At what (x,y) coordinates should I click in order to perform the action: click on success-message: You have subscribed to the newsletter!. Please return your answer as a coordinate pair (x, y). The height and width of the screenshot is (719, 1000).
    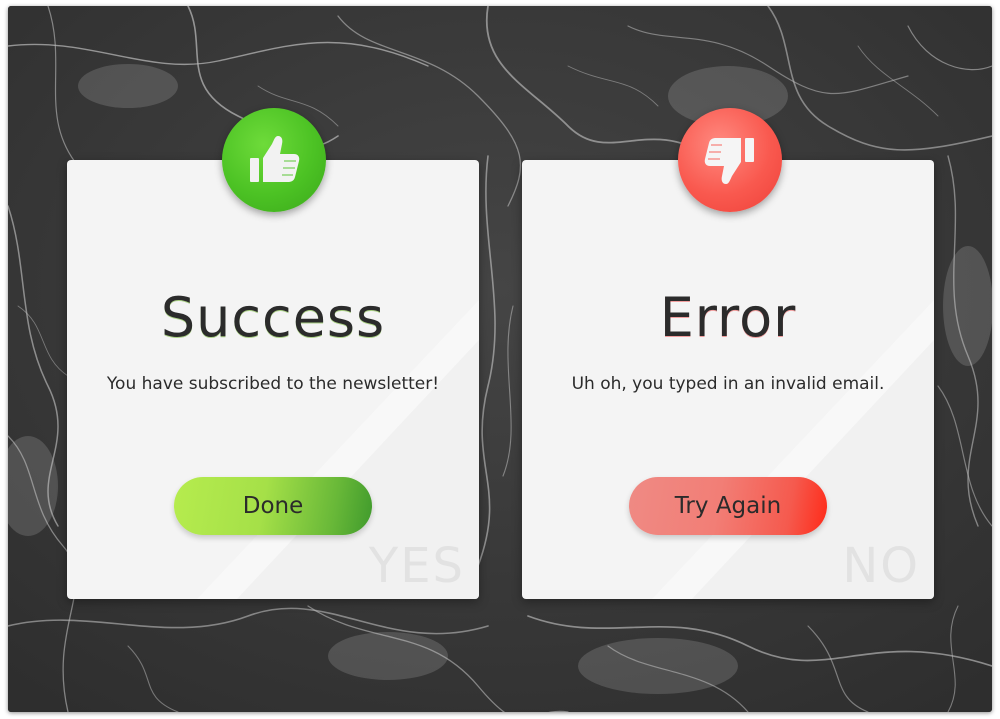
    Looking at the image, I should click on (273, 384).